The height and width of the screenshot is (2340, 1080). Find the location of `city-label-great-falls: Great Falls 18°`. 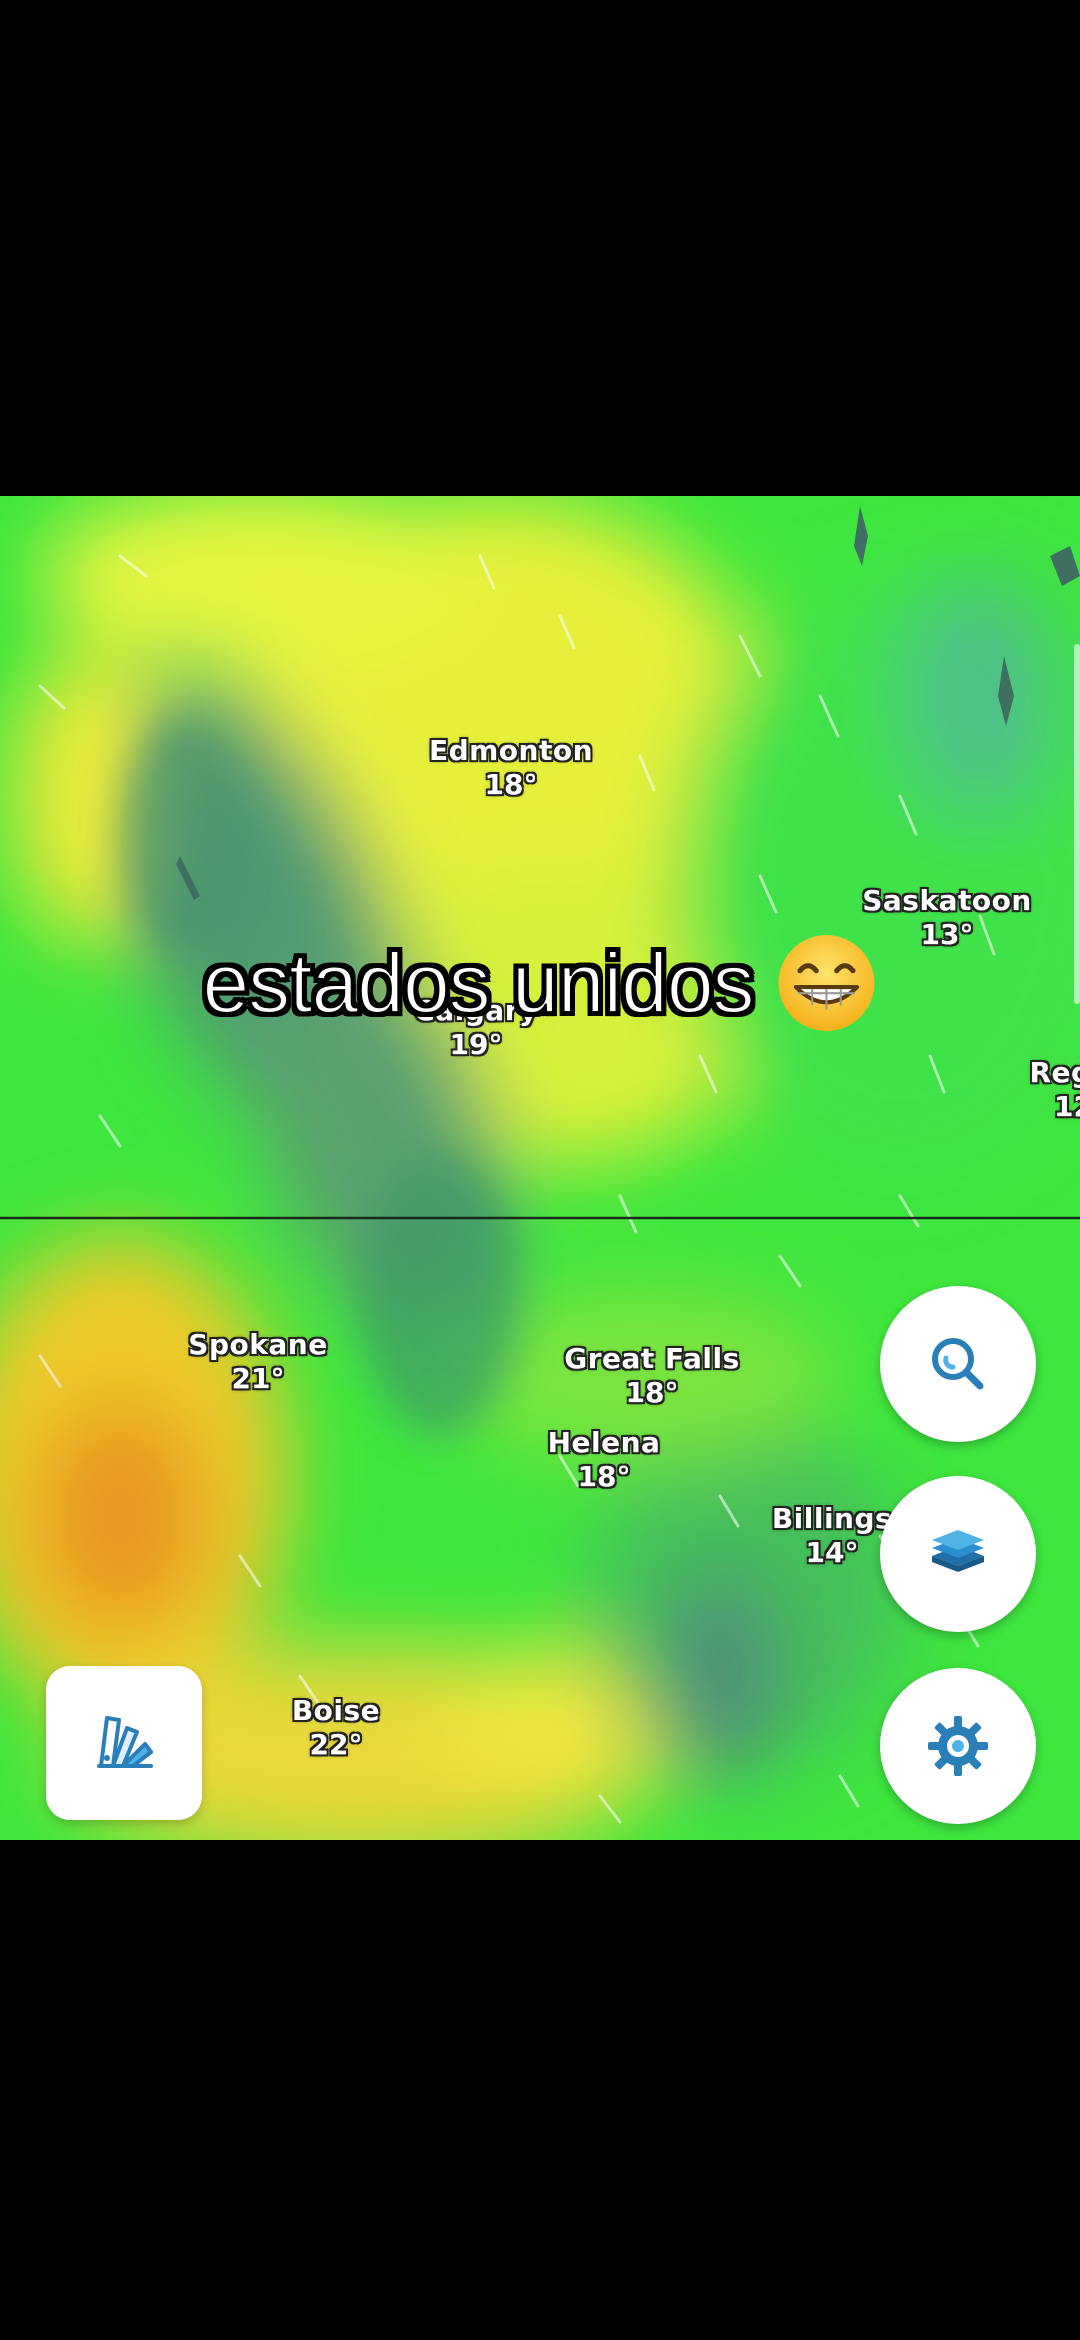

city-label-great-falls: Great Falls 18° is located at coordinates (652, 1375).